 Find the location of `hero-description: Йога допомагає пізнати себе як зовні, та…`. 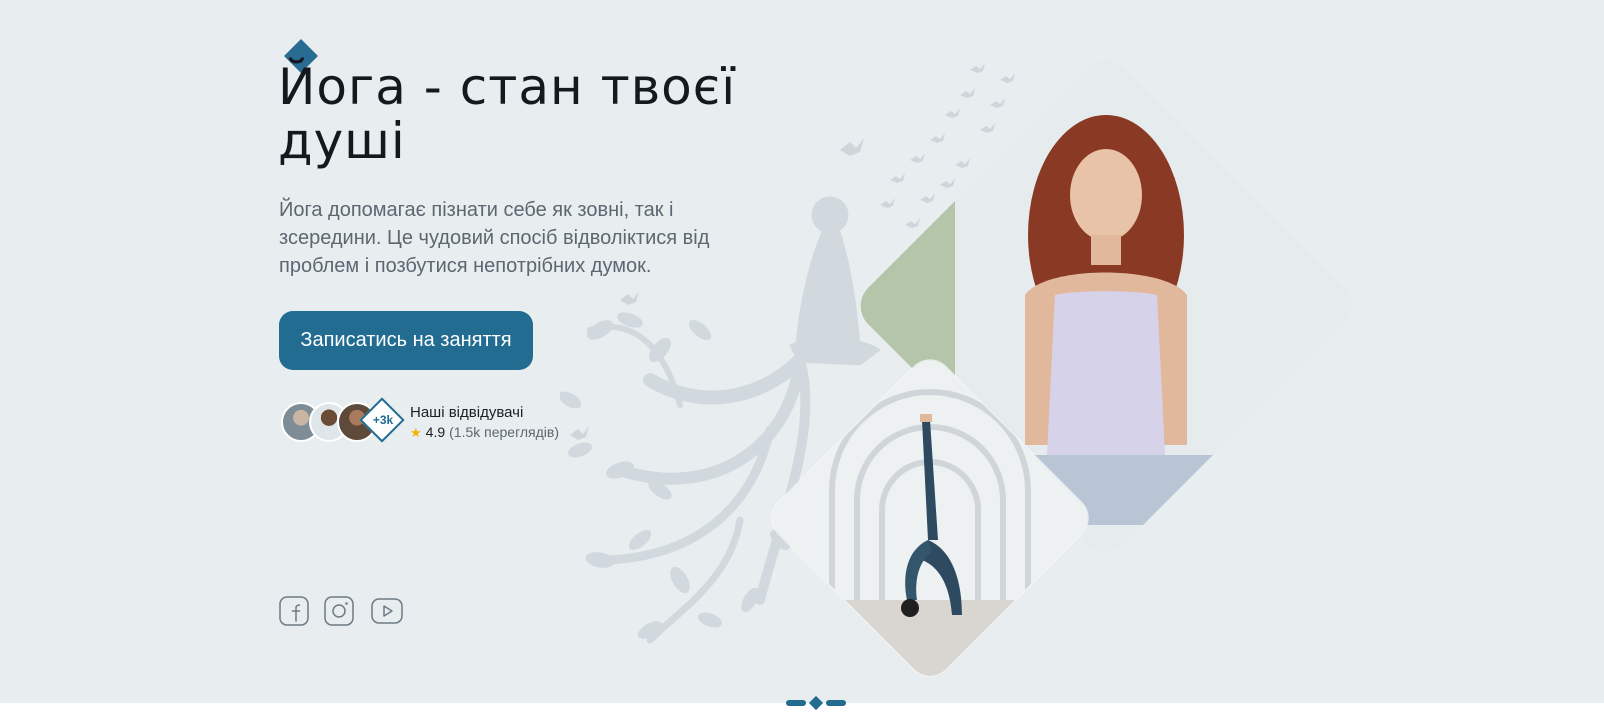

hero-description: Йога допомагає пізнати себе як зовні, та… is located at coordinates (494, 238).